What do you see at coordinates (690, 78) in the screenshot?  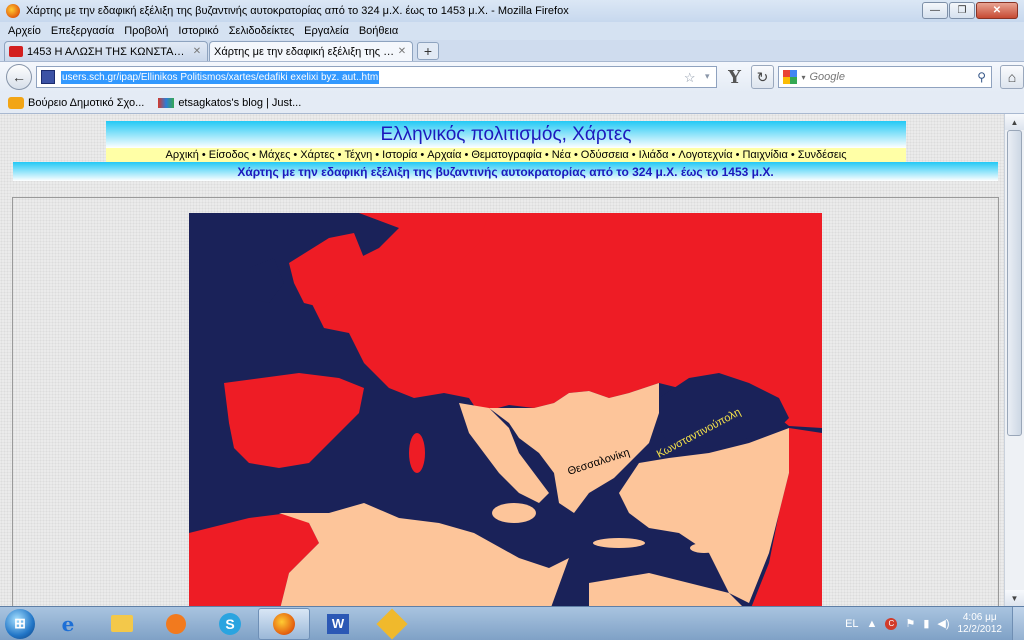 I see `bookmark-star-icon: ☆` at bounding box center [690, 78].